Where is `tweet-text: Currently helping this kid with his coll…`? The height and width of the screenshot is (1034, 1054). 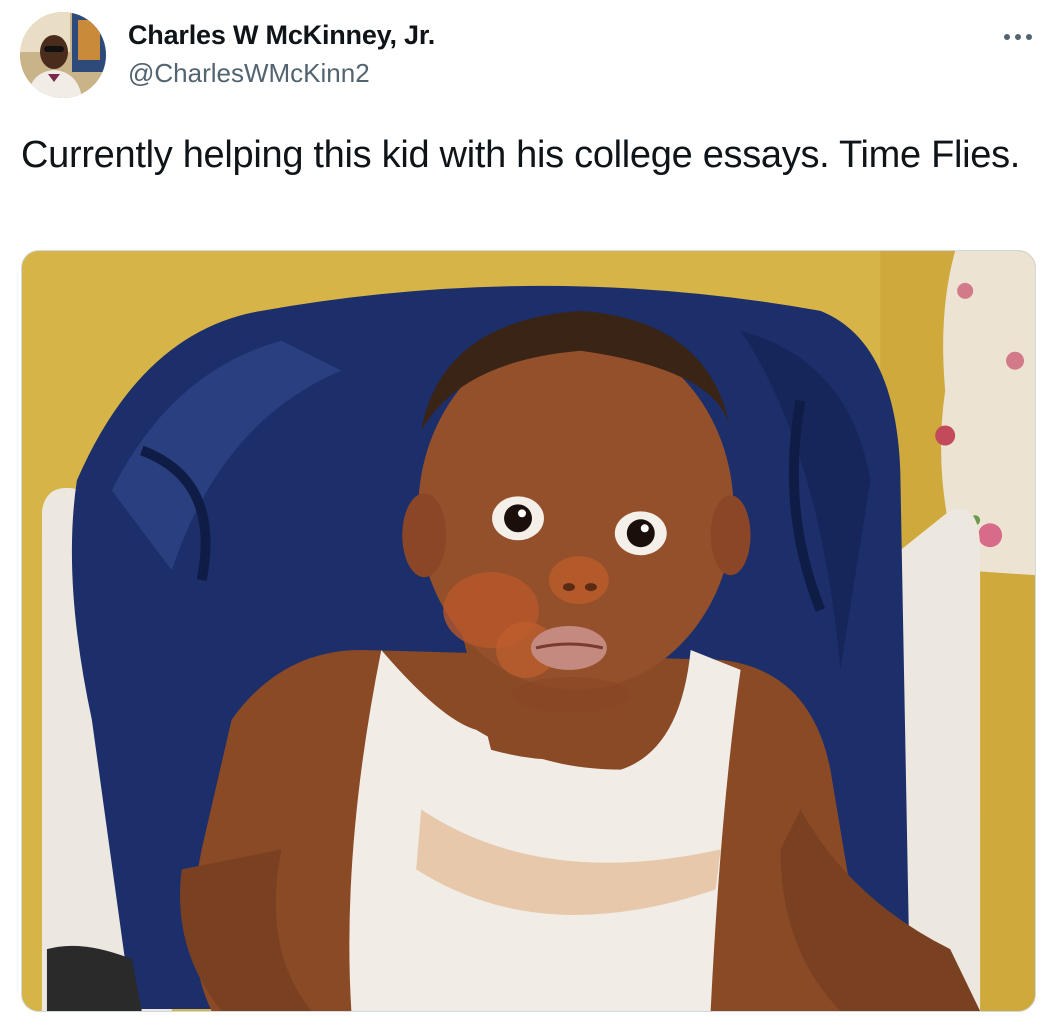 tweet-text: Currently helping this kid with his coll… is located at coordinates (521, 155).